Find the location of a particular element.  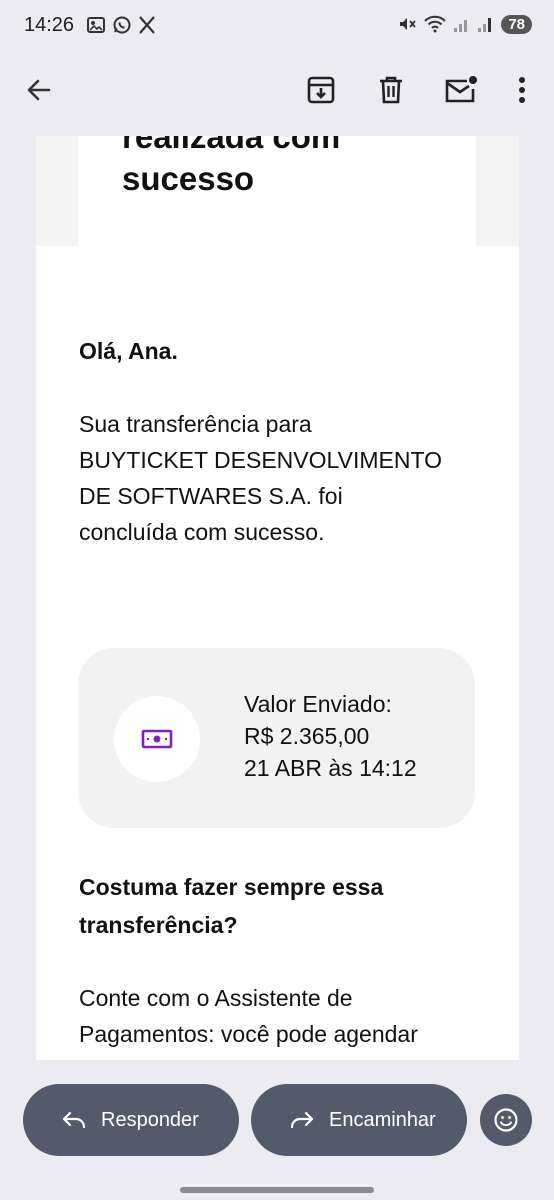

smiley-icon is located at coordinates (506, 1120).